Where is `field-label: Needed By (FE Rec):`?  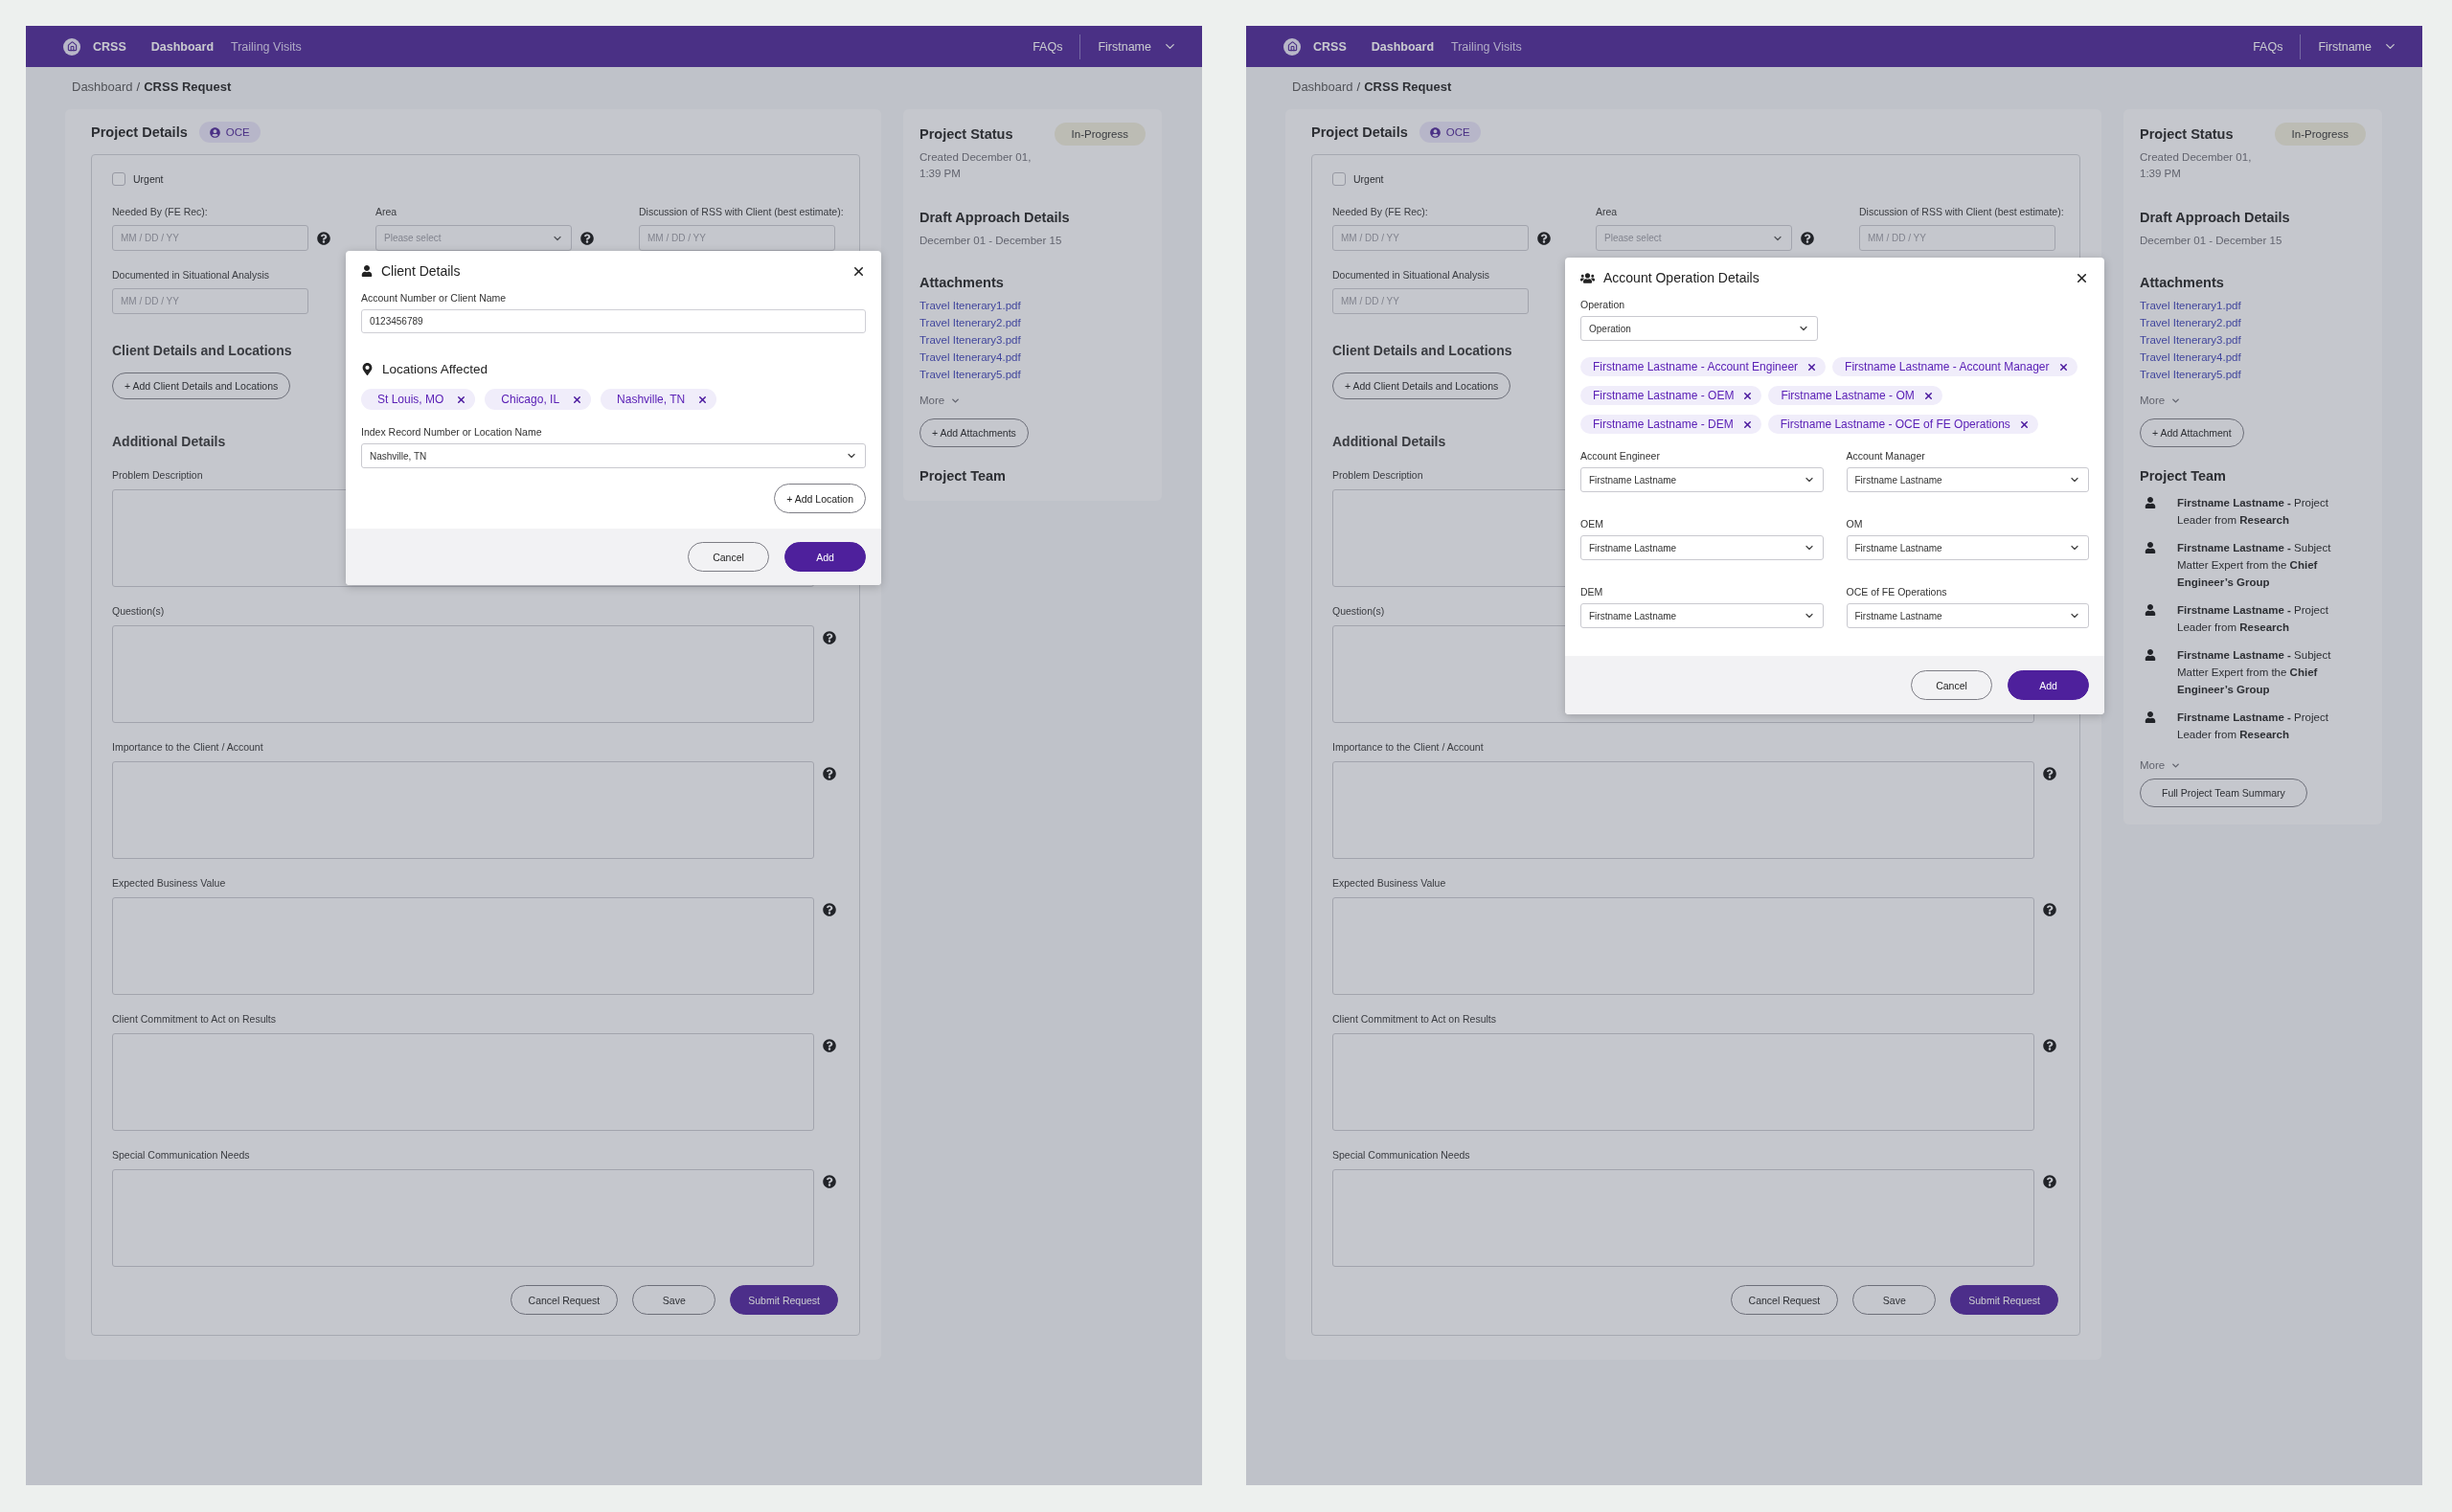
field-label: Needed By (FE Rec): is located at coordinates (160, 211).